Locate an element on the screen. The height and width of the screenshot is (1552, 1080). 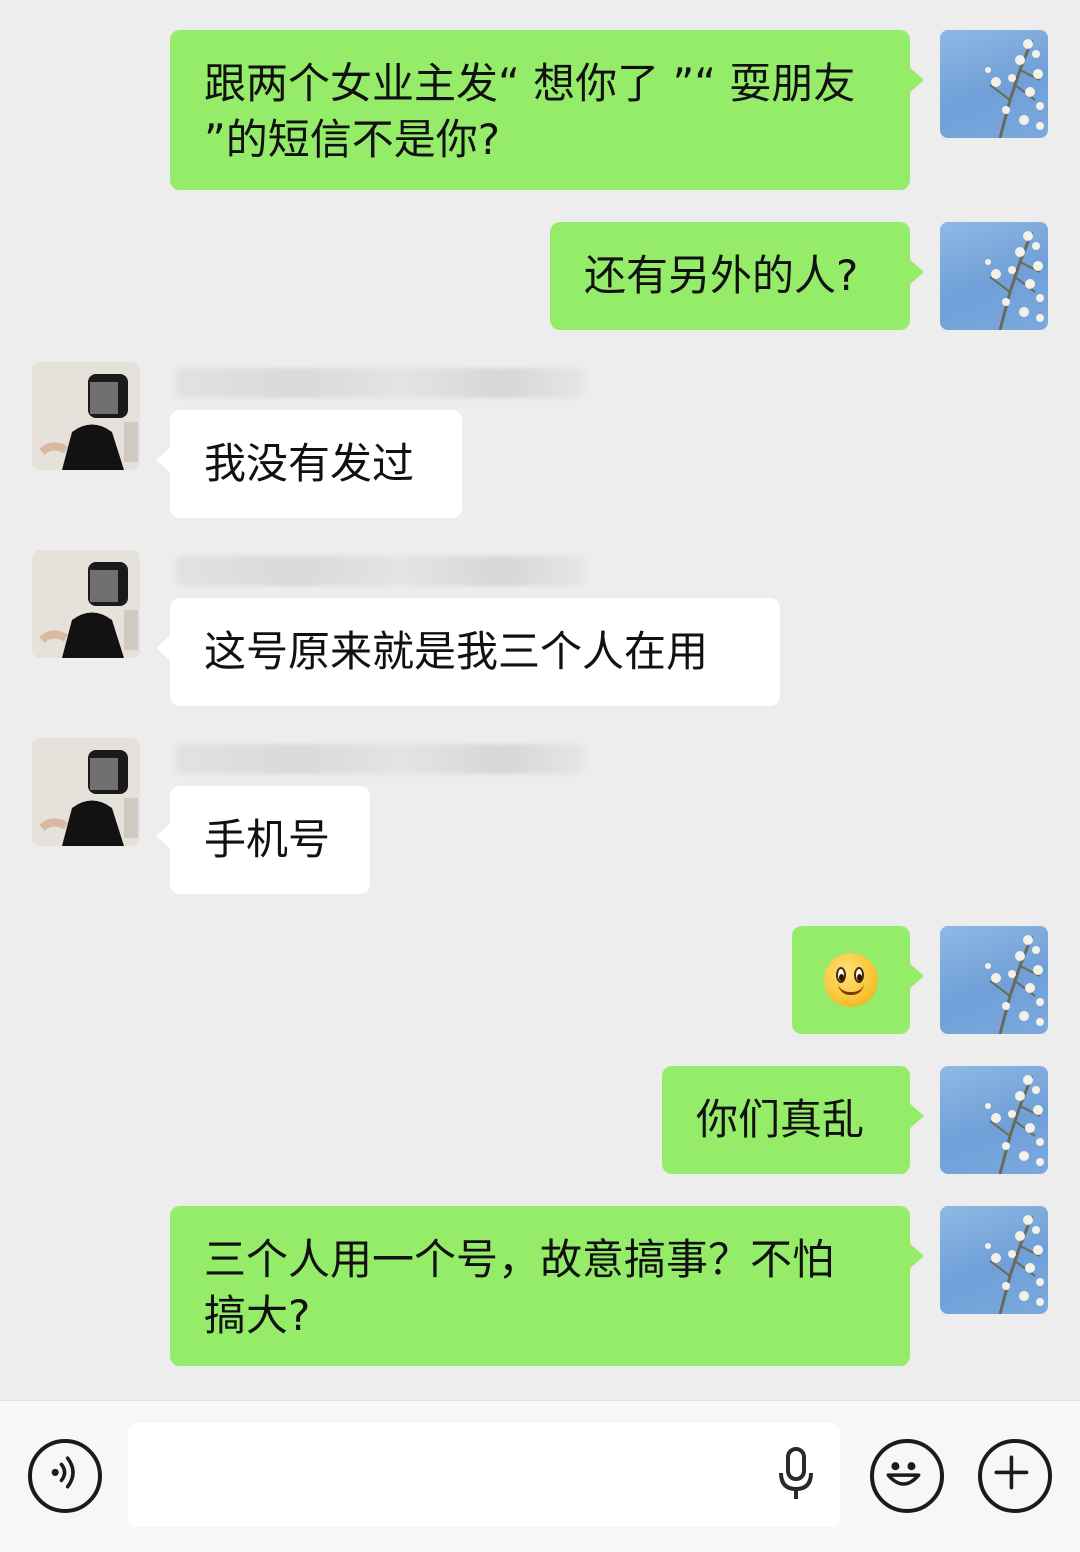
message-text: 还有另外的人? is located at coordinates (721, 275).